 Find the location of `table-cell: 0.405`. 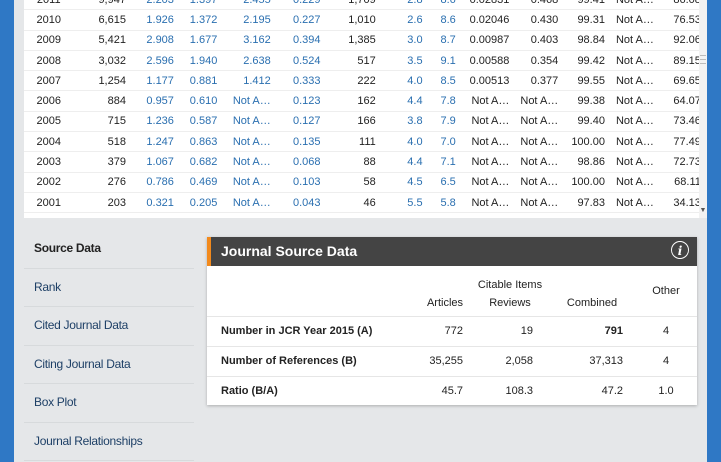

table-cell: 0.405 is located at coordinates (149, 215).